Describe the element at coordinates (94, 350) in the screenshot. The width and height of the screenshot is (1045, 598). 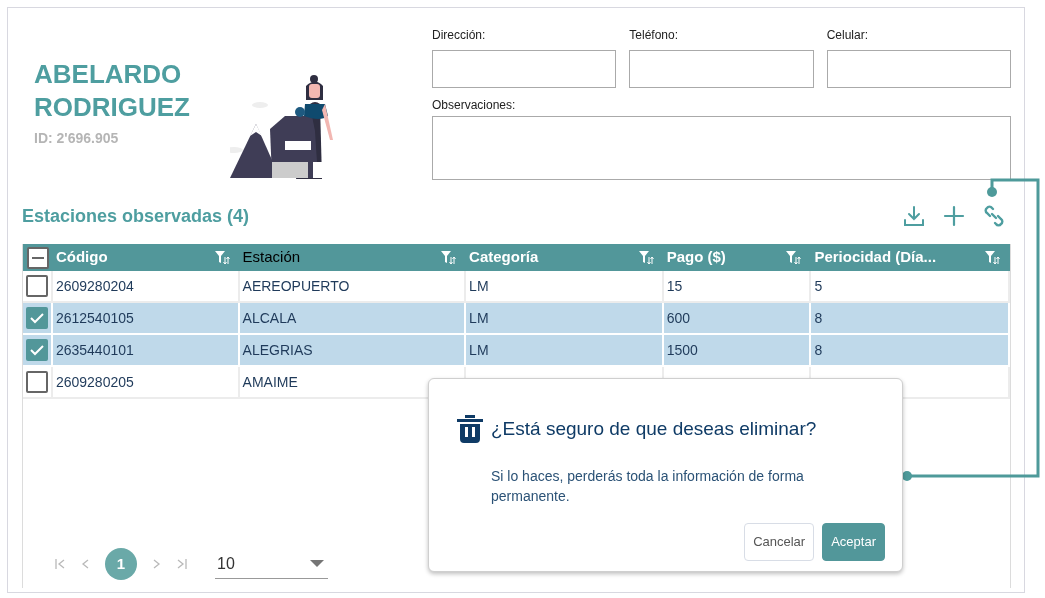
I see `table-cell-text: 2635440101` at that location.